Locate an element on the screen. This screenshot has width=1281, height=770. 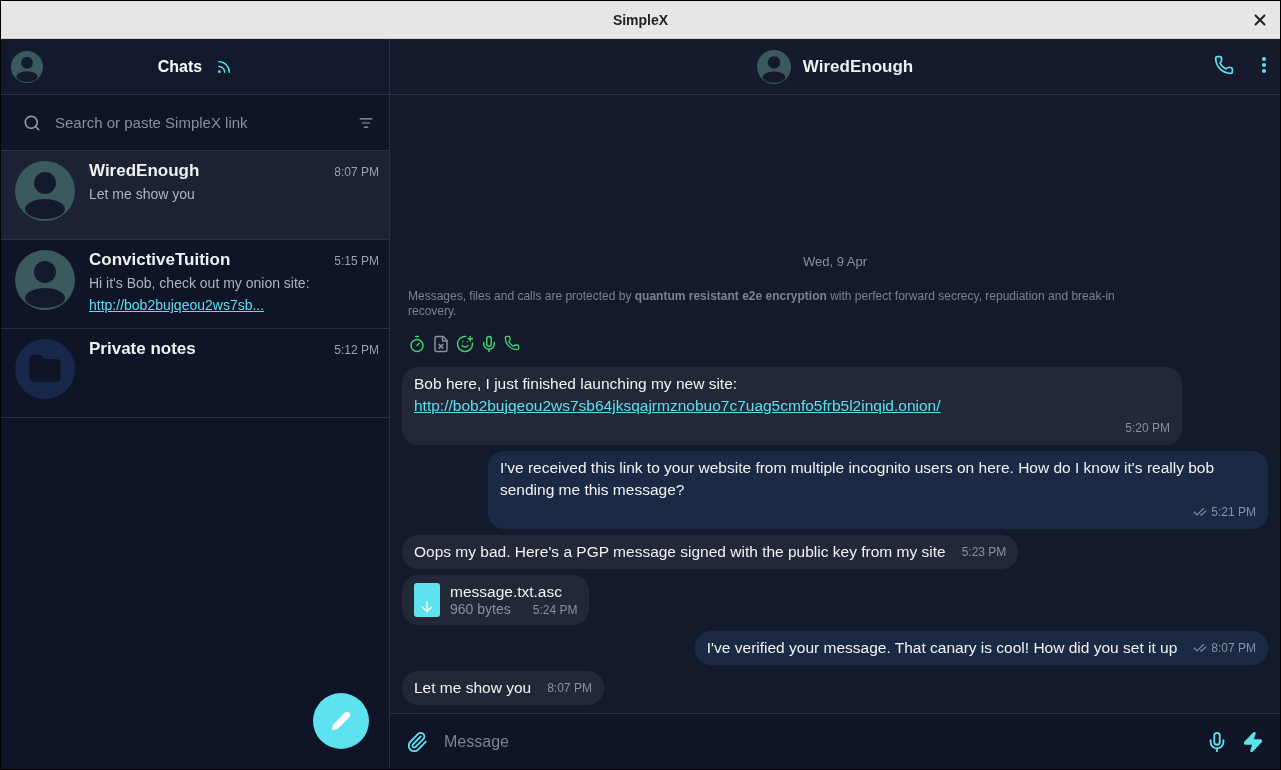
menu-button is located at coordinates (1264, 65).